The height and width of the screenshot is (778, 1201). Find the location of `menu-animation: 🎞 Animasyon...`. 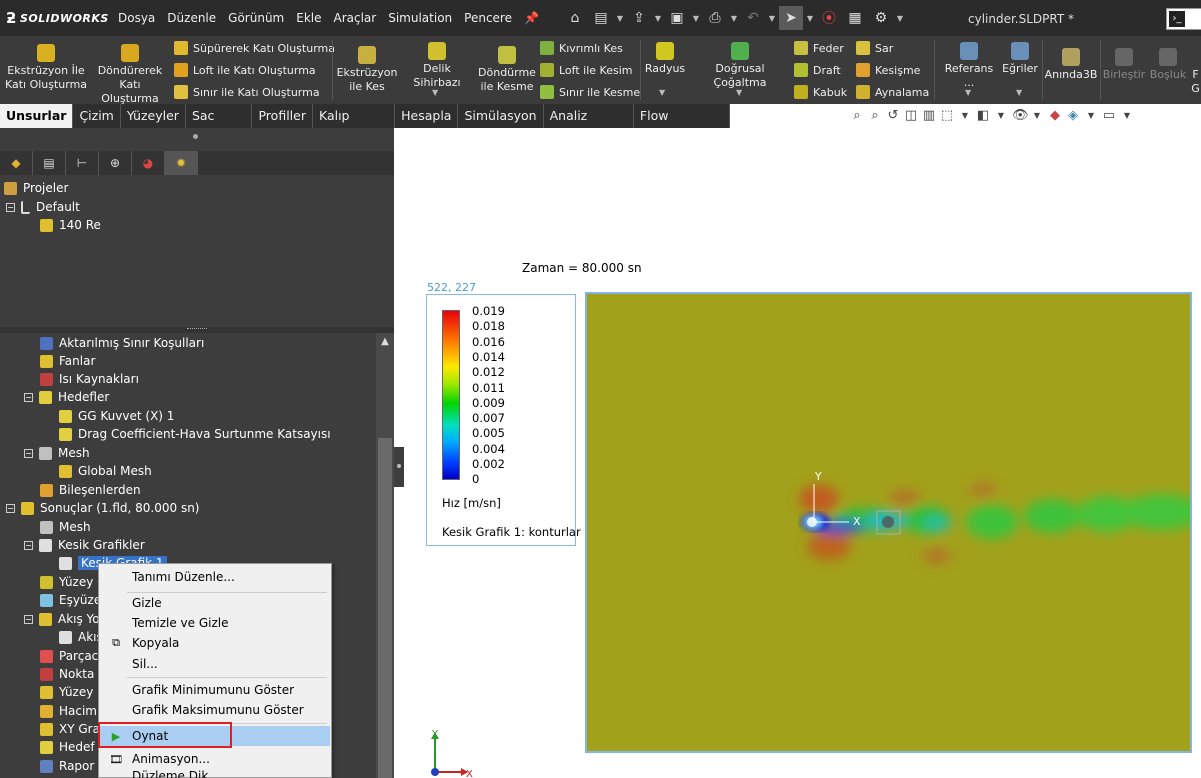

menu-animation: 🎞 Animasyon... is located at coordinates (215, 759).